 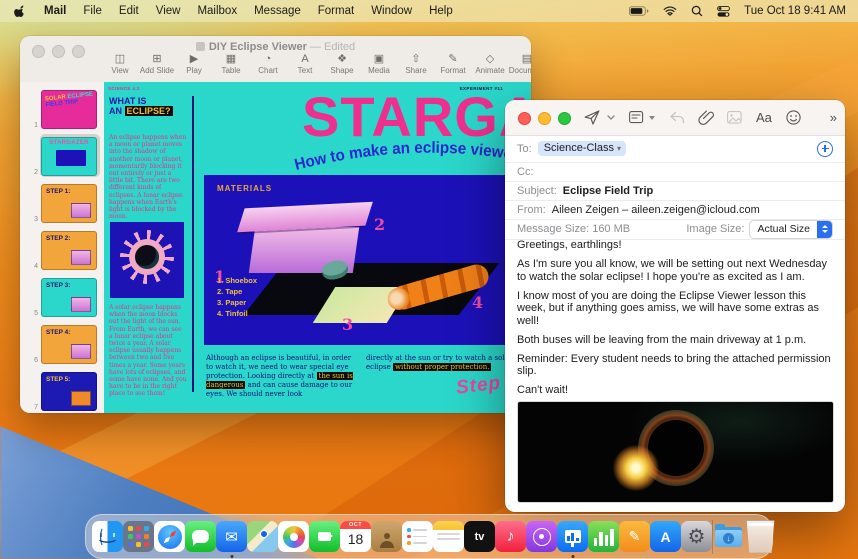 What do you see at coordinates (138, 536) in the screenshot?
I see `dock-launchpad` at bounding box center [138, 536].